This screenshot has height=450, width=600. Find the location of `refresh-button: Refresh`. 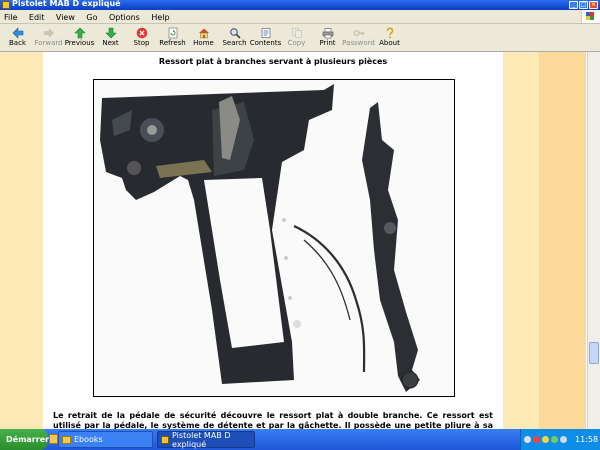

refresh-button: Refresh is located at coordinates (172, 37).